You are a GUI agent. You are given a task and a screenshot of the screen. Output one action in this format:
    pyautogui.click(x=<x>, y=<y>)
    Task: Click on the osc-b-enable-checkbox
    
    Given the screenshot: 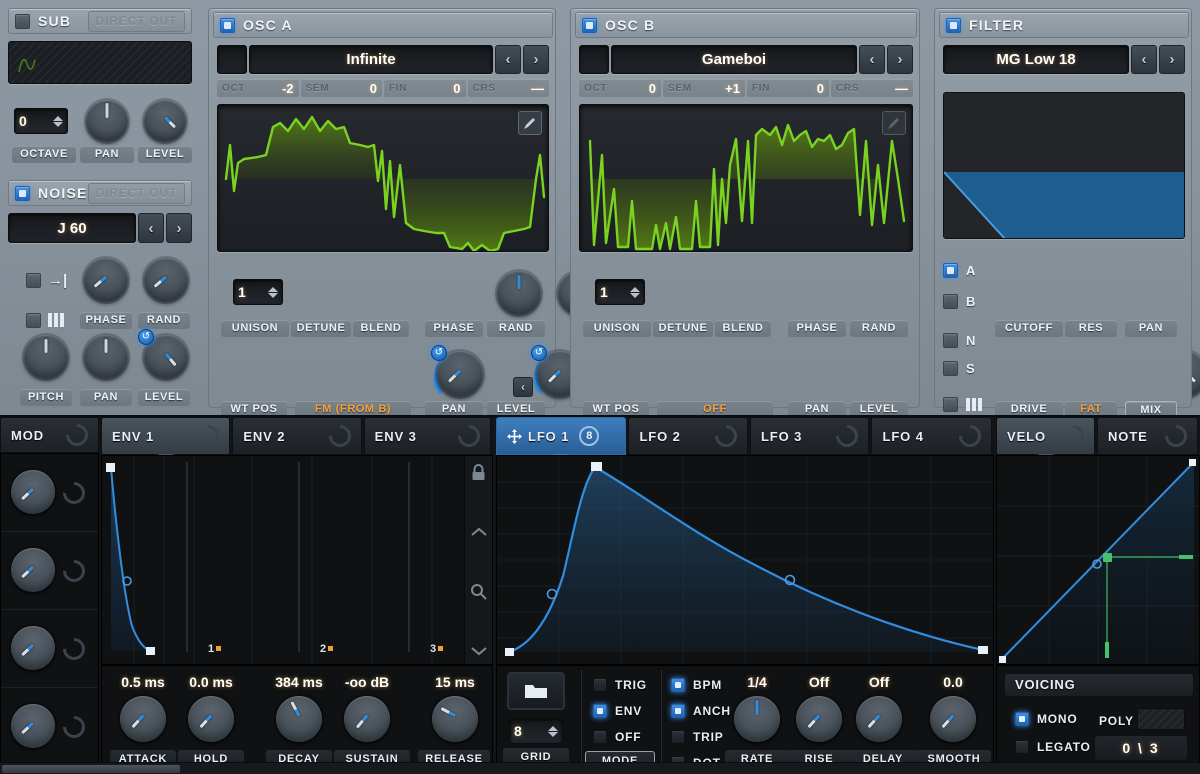 What is the action you would take?
    pyautogui.click(x=589, y=25)
    